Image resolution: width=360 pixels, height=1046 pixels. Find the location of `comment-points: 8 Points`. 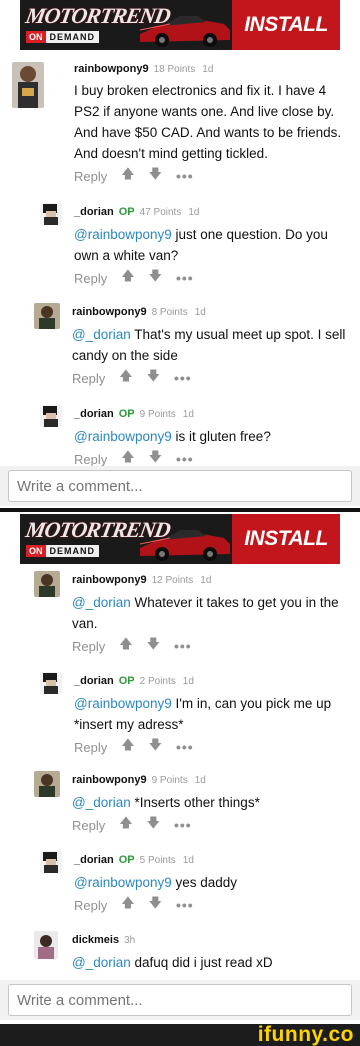

comment-points: 8 Points is located at coordinates (169, 312).